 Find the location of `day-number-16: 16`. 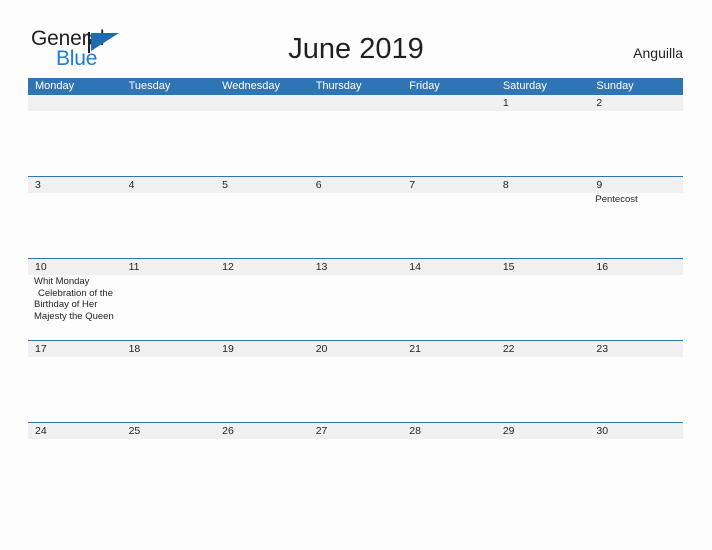

day-number-16: 16 is located at coordinates (636, 267).